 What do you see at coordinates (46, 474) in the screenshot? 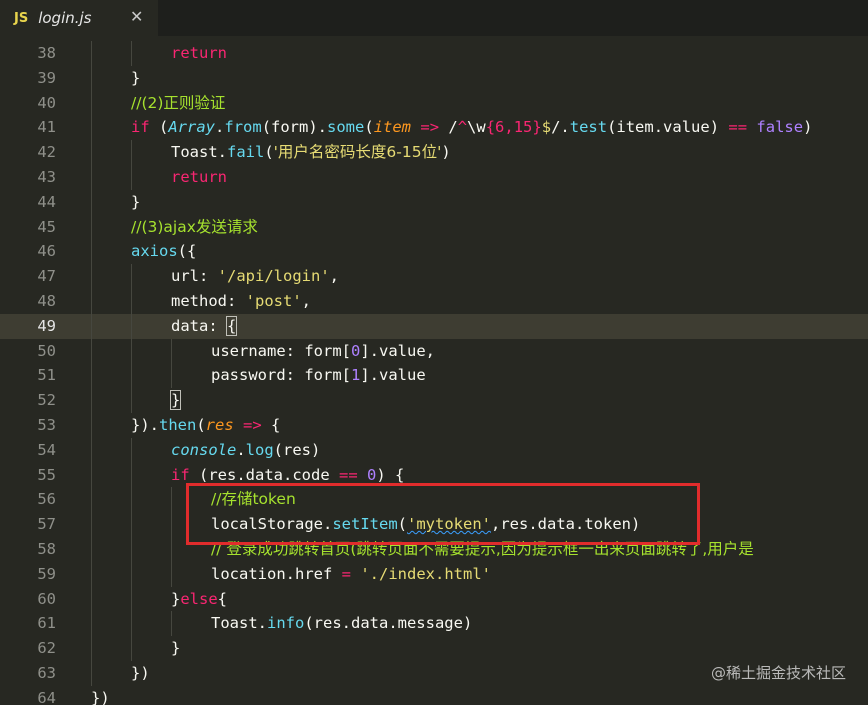
I see `line-number: 55` at bounding box center [46, 474].